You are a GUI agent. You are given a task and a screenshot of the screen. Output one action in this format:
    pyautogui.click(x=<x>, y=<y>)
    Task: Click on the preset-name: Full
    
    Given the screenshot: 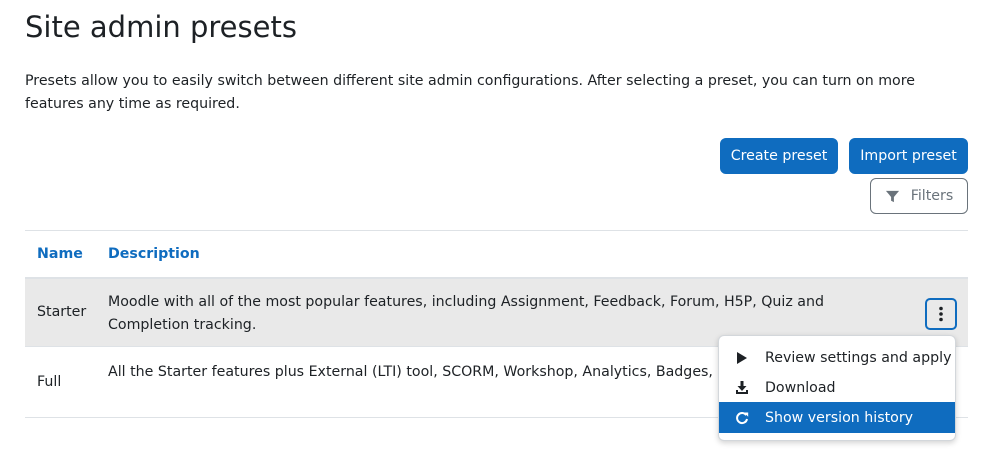 What is the action you would take?
    pyautogui.click(x=49, y=382)
    